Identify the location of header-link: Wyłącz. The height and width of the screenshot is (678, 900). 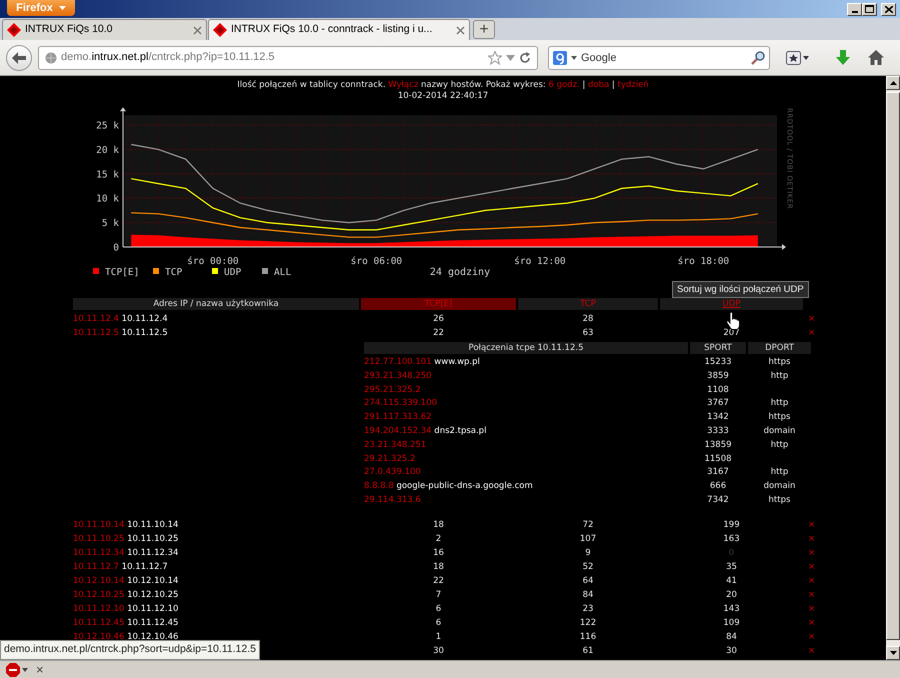
(403, 85).